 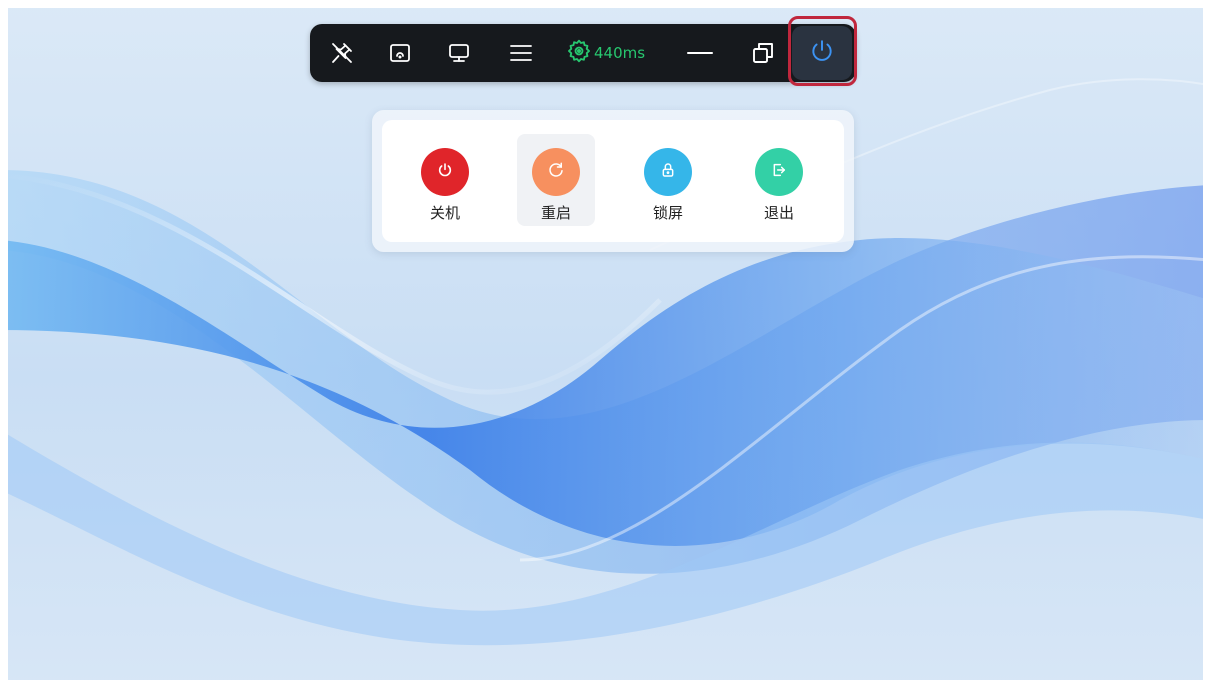 I want to click on refresh-icon, so click(x=556, y=172).